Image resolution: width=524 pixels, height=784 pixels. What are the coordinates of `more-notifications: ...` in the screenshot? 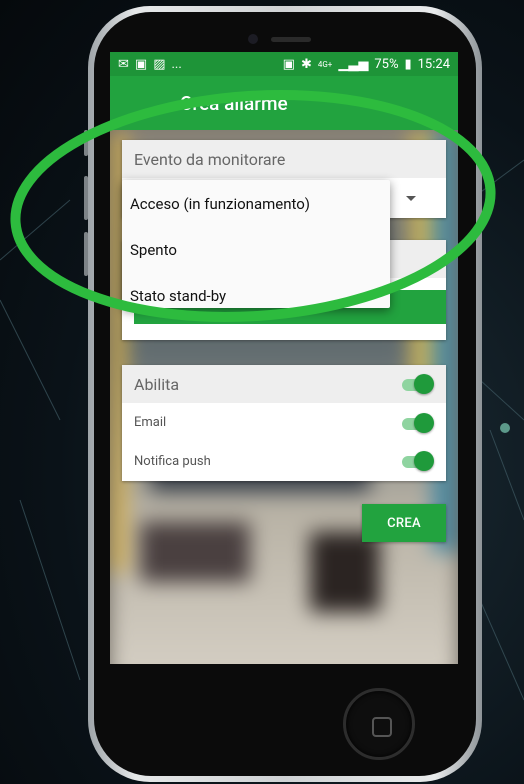 It's located at (176, 64).